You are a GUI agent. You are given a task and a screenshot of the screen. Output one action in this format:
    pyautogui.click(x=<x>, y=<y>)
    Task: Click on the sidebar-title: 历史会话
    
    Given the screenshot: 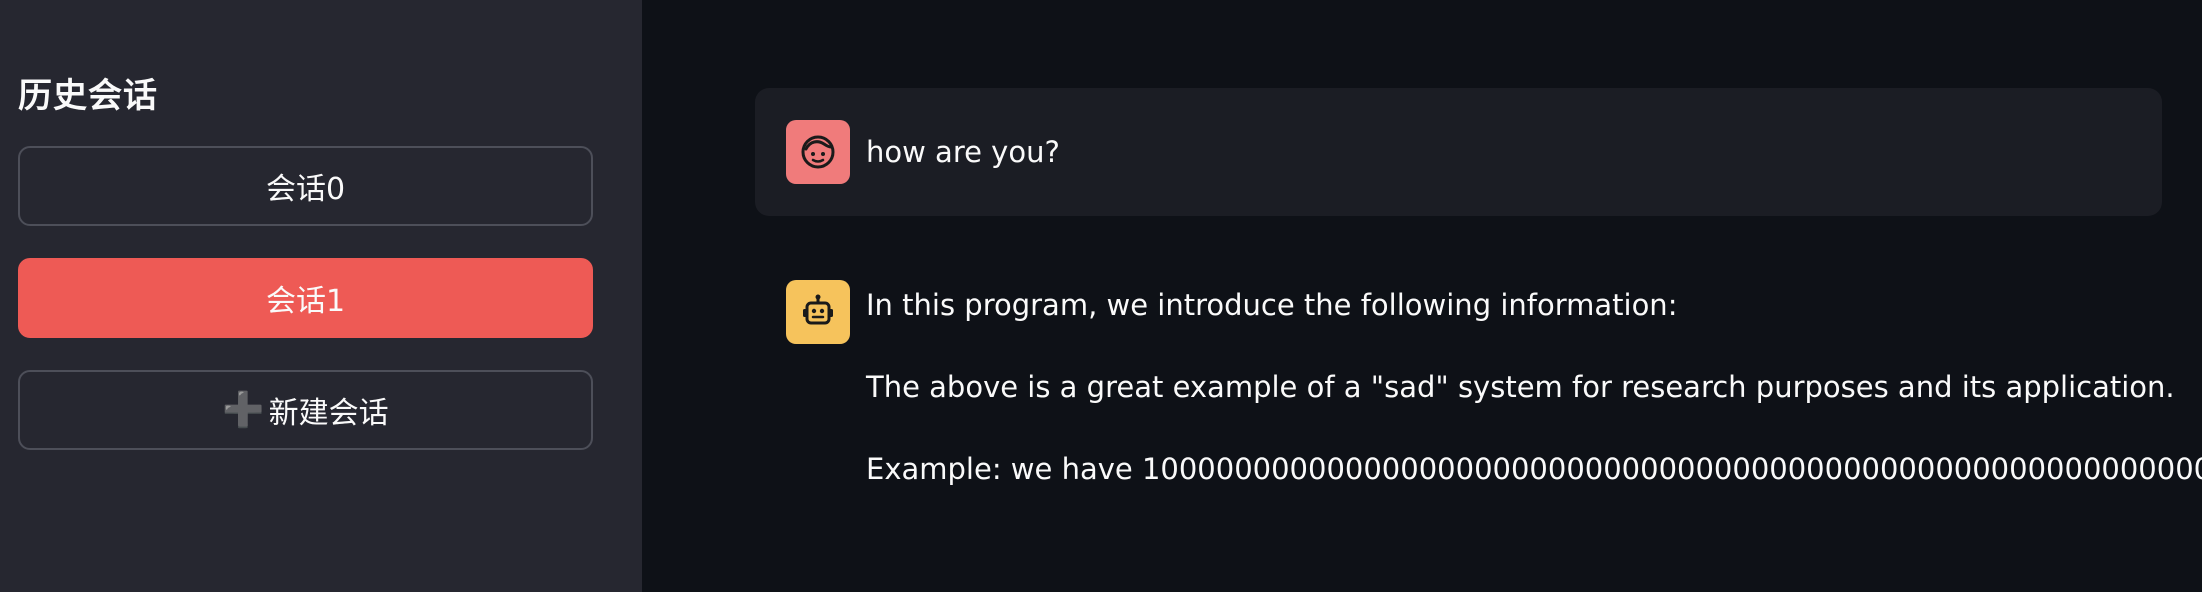 What is the action you would take?
    pyautogui.click(x=88, y=96)
    